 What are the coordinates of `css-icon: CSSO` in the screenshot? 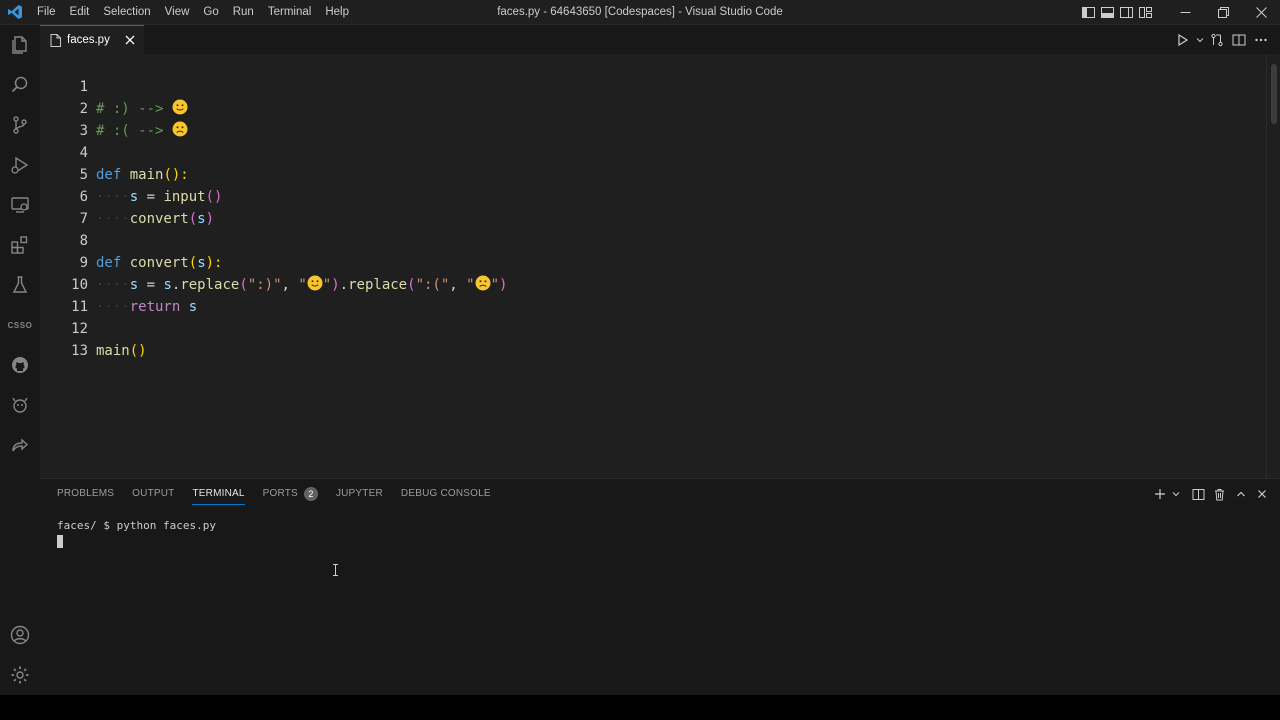 It's located at (20, 325).